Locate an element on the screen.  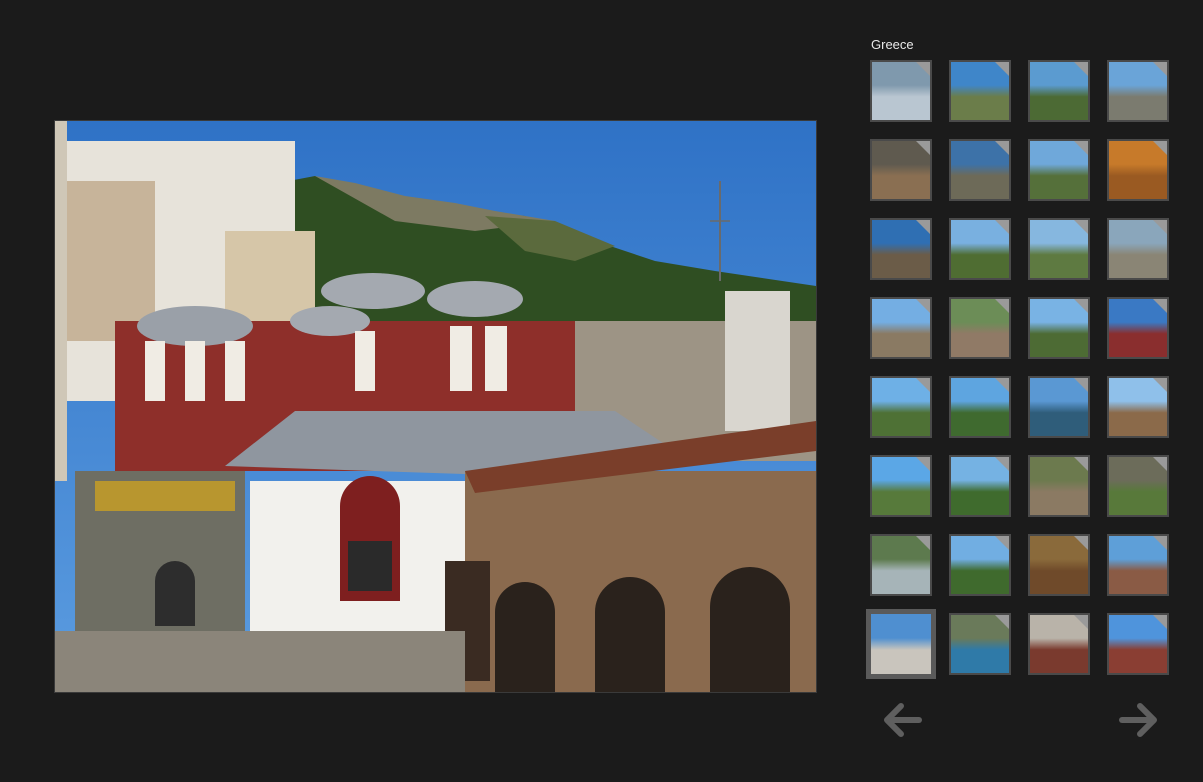
thumbnail-image is located at coordinates (901, 644).